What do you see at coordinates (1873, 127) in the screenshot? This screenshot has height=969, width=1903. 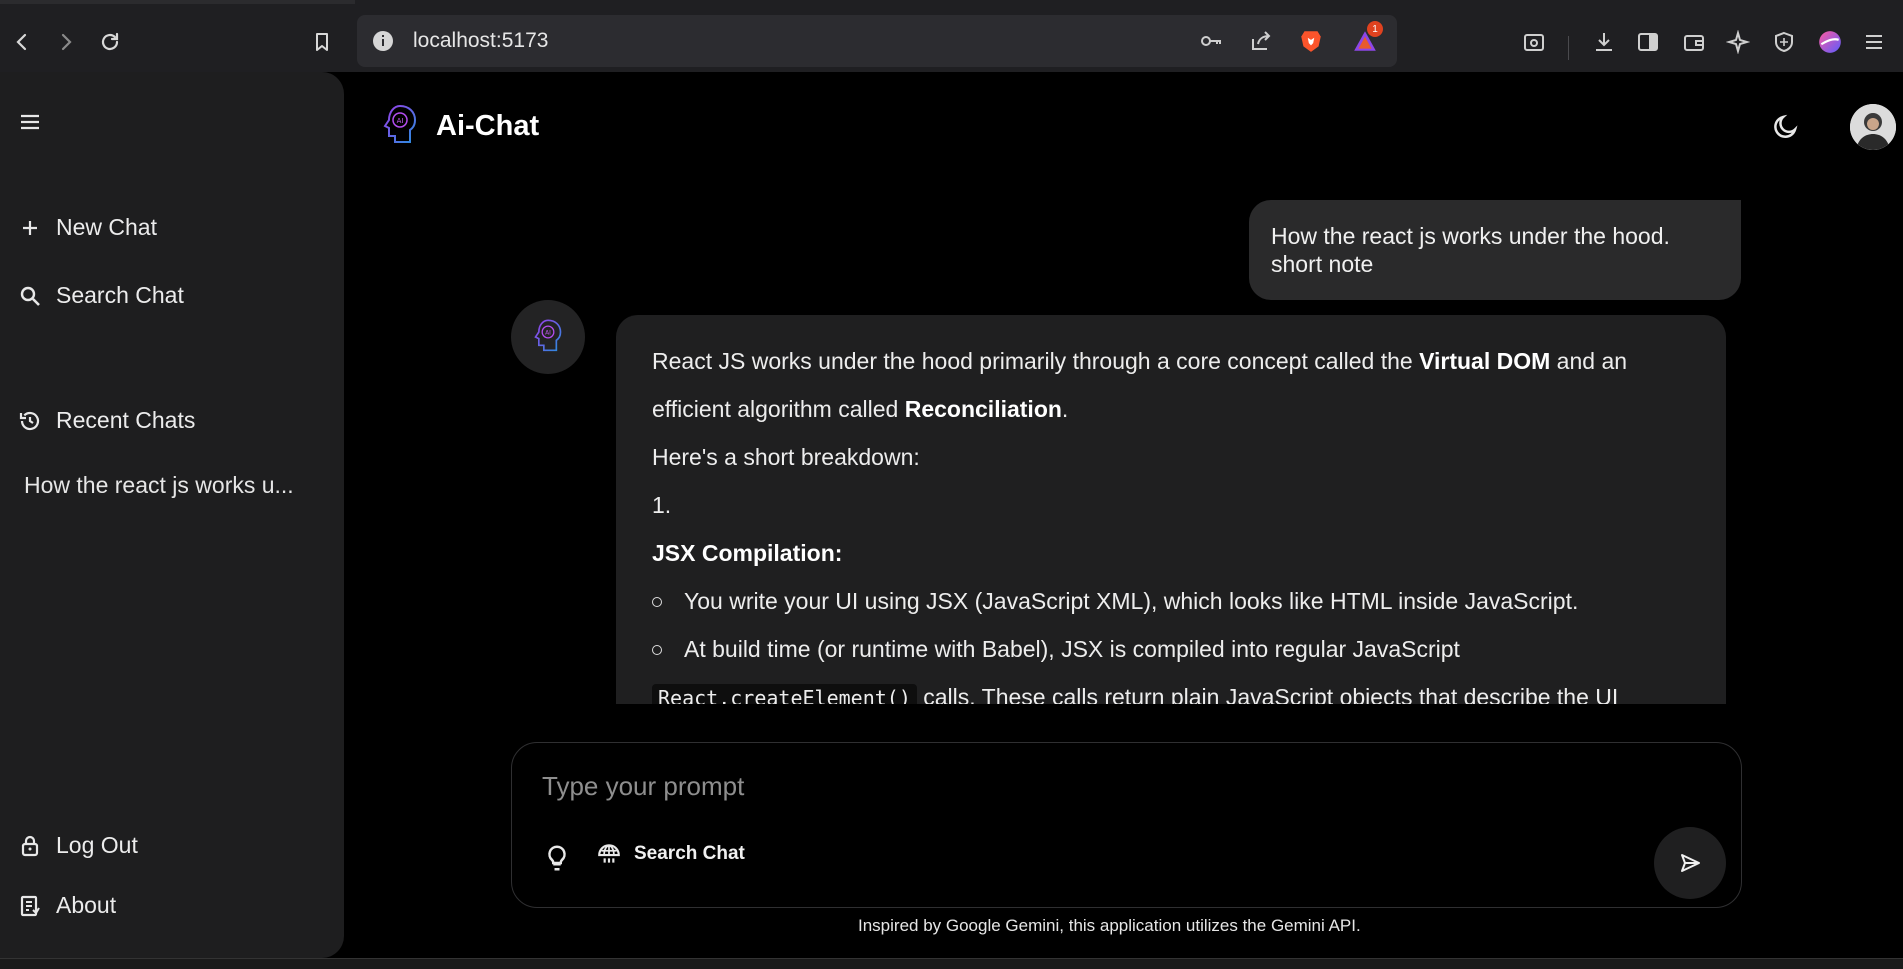 I see `user-avatar` at bounding box center [1873, 127].